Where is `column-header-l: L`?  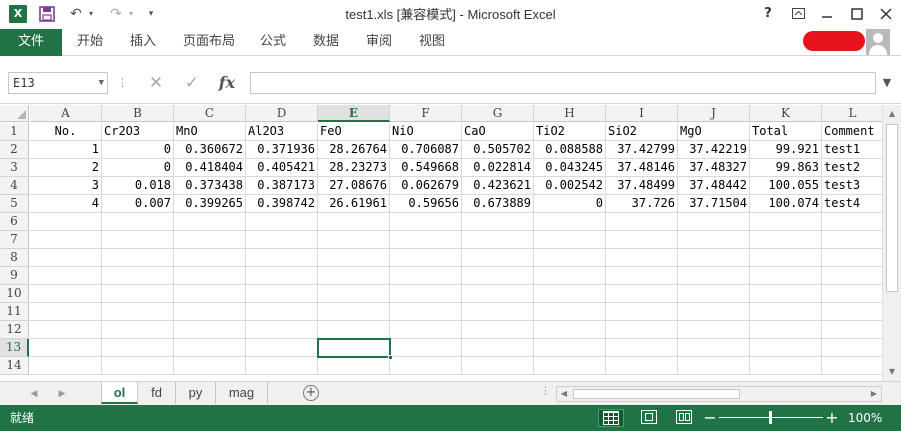
column-header-l: L is located at coordinates (852, 113).